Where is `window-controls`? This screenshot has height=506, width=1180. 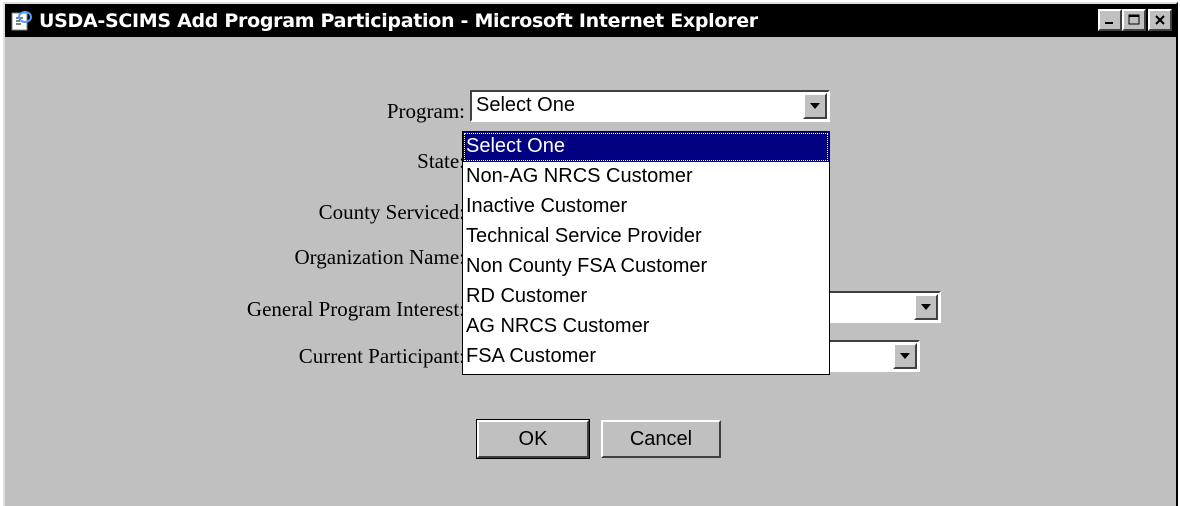
window-controls is located at coordinates (1135, 20).